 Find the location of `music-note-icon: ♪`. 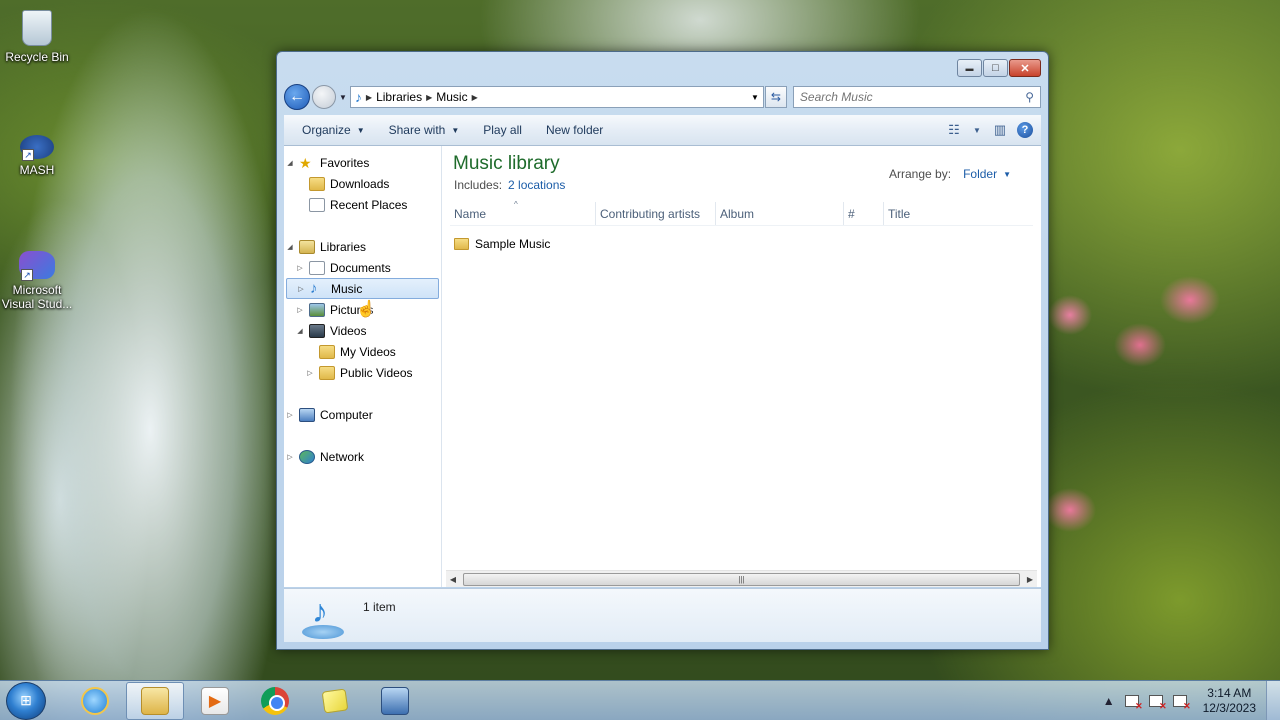

music-note-icon: ♪ is located at coordinates (314, 288).